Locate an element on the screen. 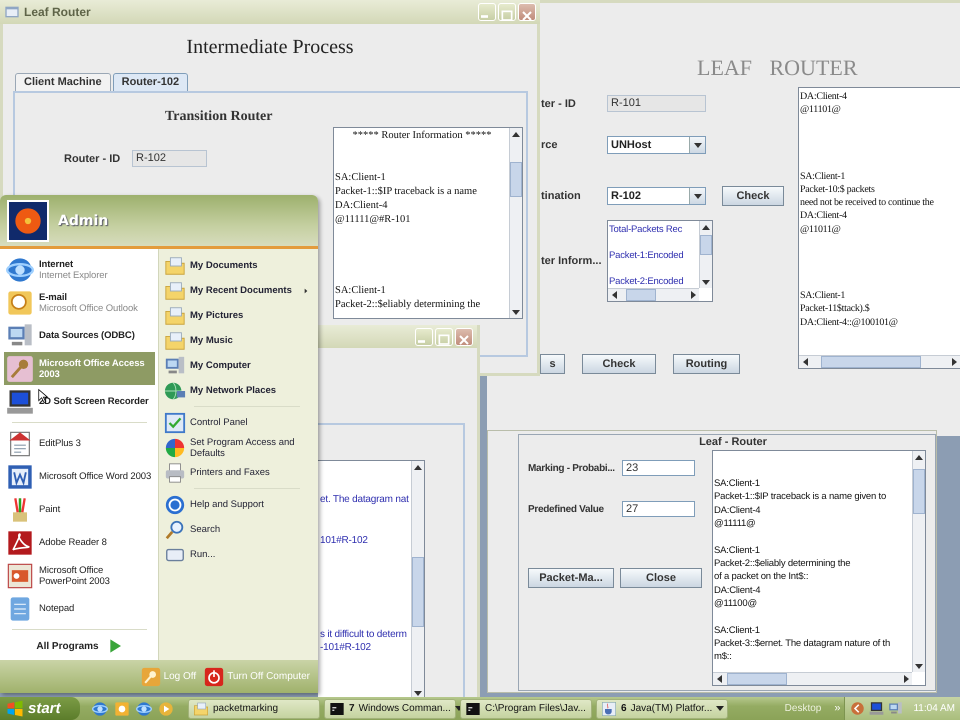 The width and height of the screenshot is (960, 720). action-button: s is located at coordinates (552, 364).